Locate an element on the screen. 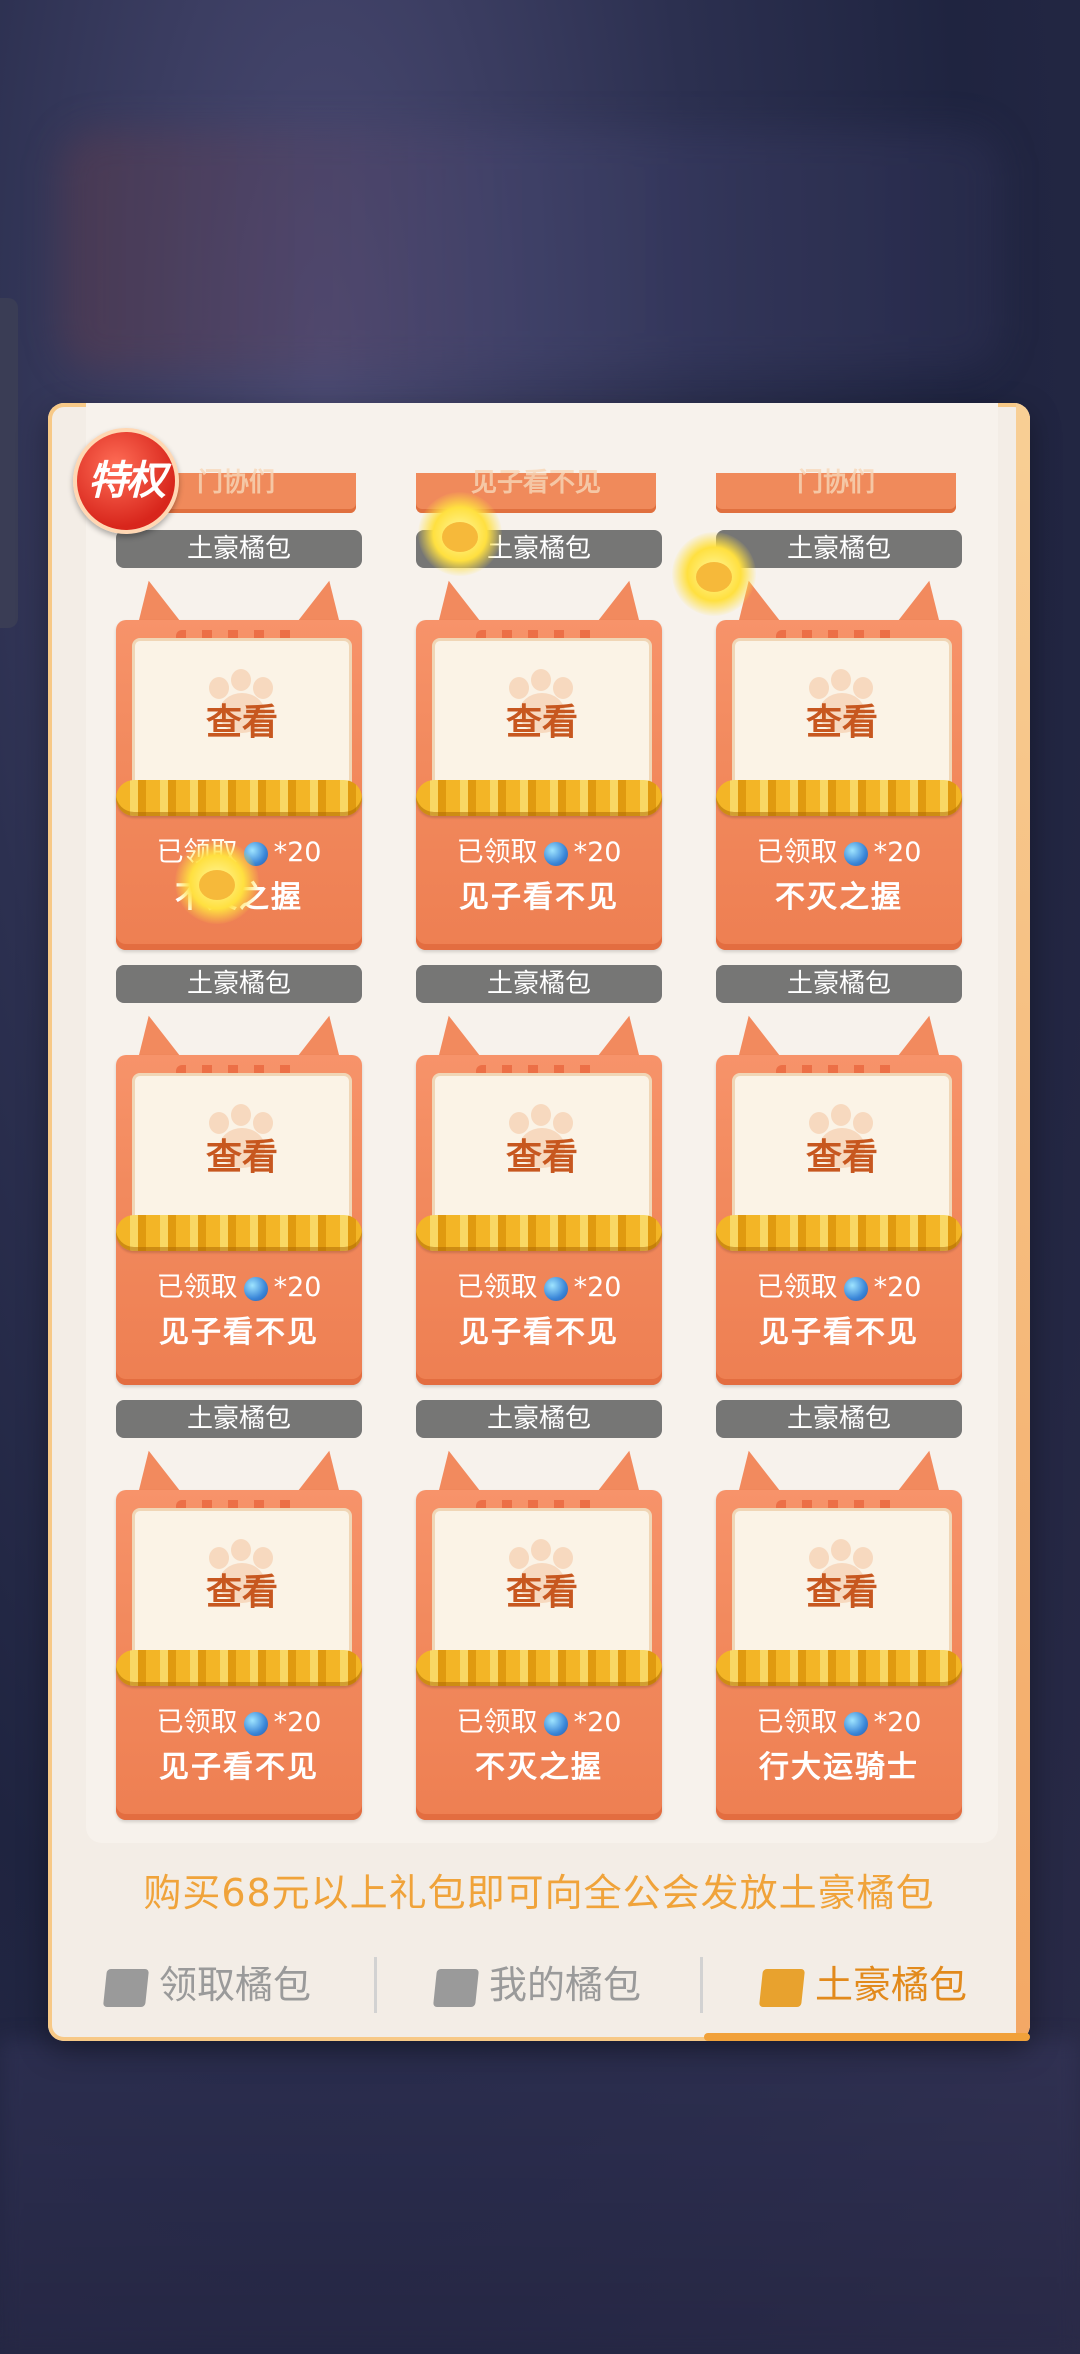 The image size is (1080, 2354). tab-mine-label: 我的橘包 is located at coordinates (564, 1985).